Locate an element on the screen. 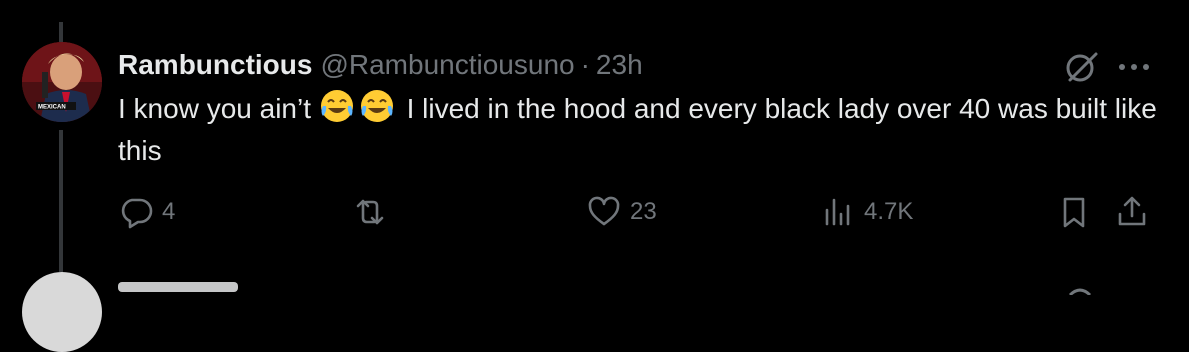 The height and width of the screenshot is (352, 1189). timestamp: 23h is located at coordinates (619, 65).